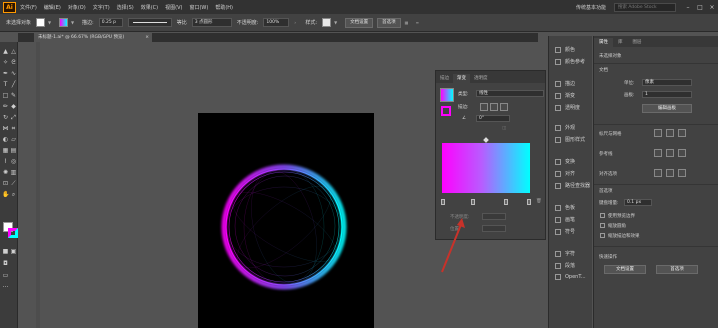 The width and height of the screenshot is (718, 328). What do you see at coordinates (5, 62) in the screenshot?
I see `magic-wand-icon: ✧` at bounding box center [5, 62].